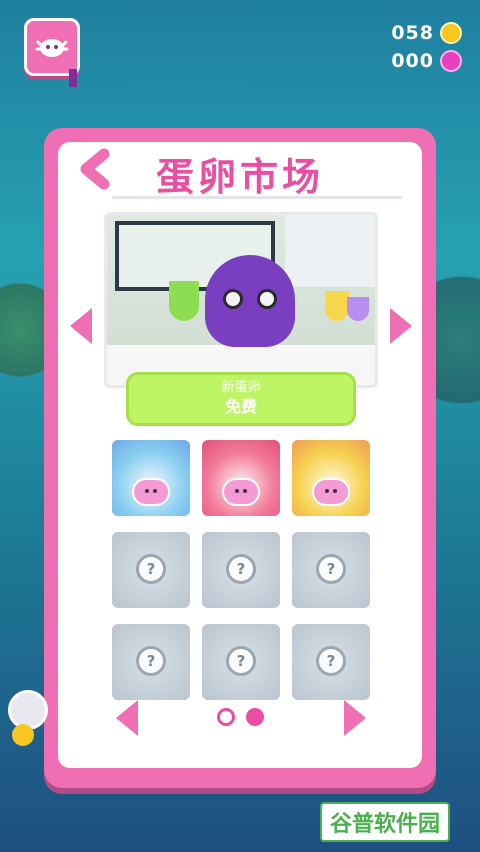 Image resolution: width=480 pixels, height=852 pixels. Describe the element at coordinates (457, 340) in the screenshot. I see `background-plant-right` at that location.